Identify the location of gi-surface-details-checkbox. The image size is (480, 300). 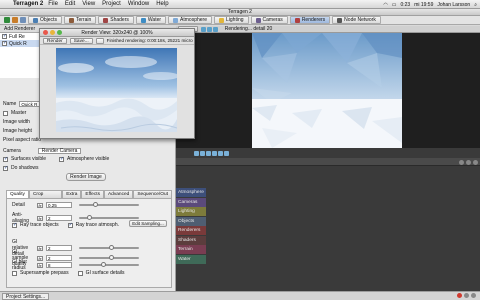
(80, 273).